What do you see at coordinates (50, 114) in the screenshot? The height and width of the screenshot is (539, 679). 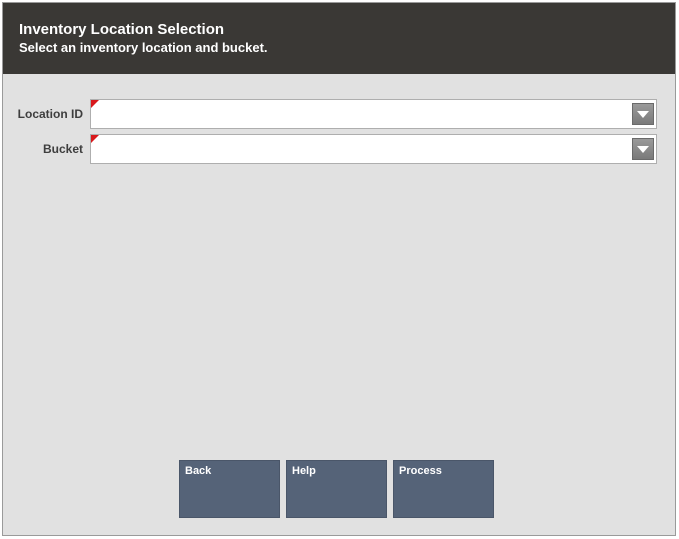 I see `location-id-label: Location ID` at bounding box center [50, 114].